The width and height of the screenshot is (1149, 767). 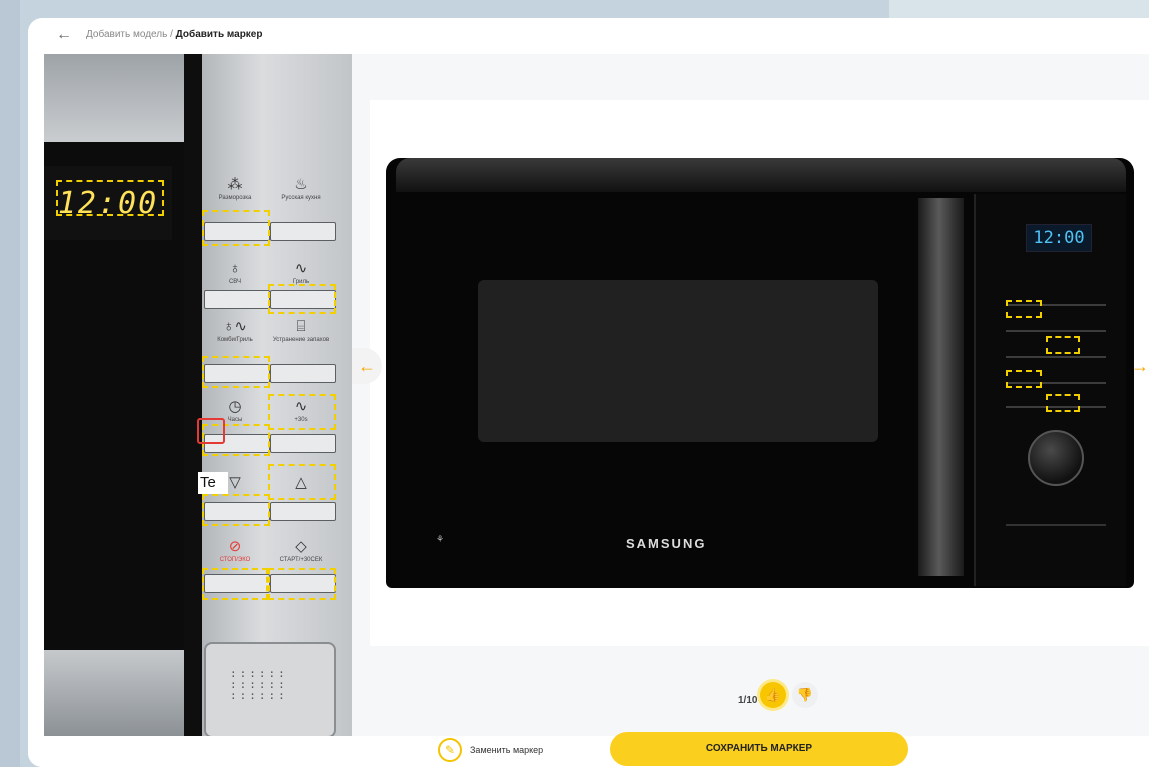 What do you see at coordinates (110, 198) in the screenshot?
I see `marker-display` at bounding box center [110, 198].